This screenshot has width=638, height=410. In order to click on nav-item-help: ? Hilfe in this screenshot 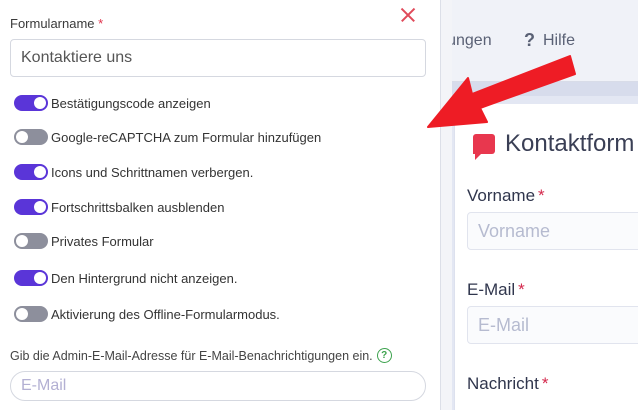, I will do `click(549, 40)`.